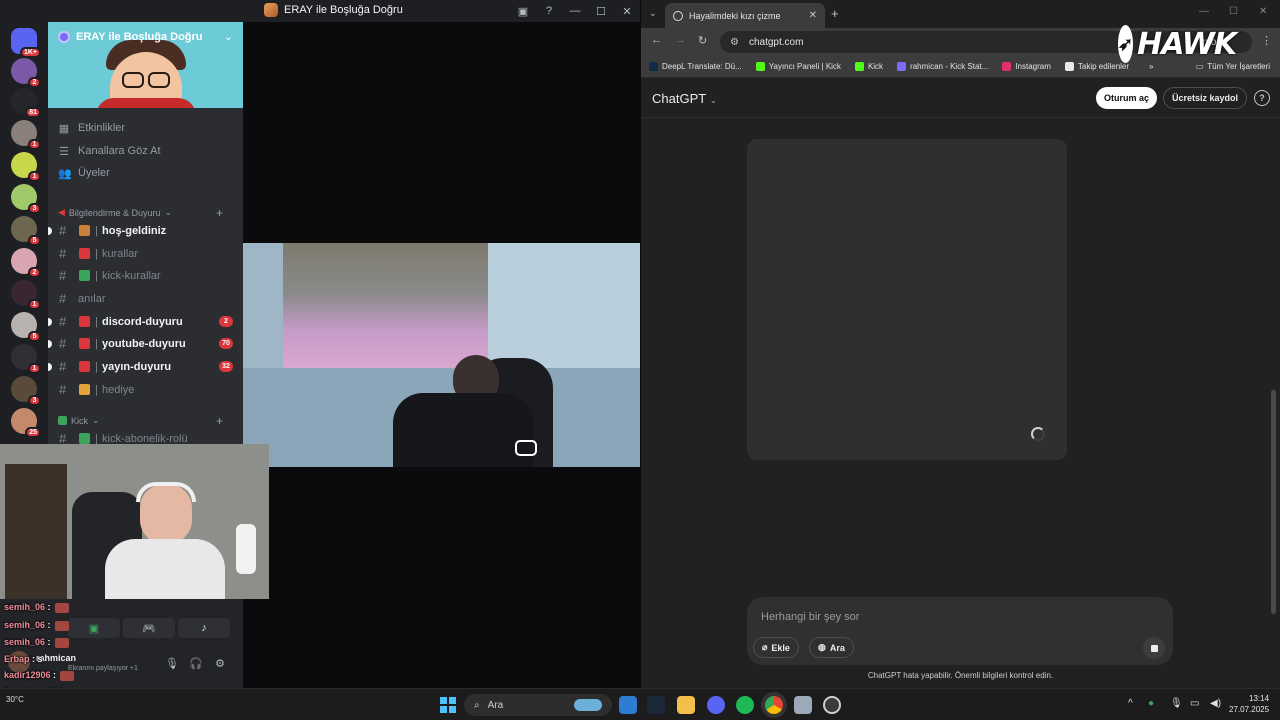 The width and height of the screenshot is (1280, 720). What do you see at coordinates (680, 40) in the screenshot?
I see `forward-icon: →` at bounding box center [680, 40].